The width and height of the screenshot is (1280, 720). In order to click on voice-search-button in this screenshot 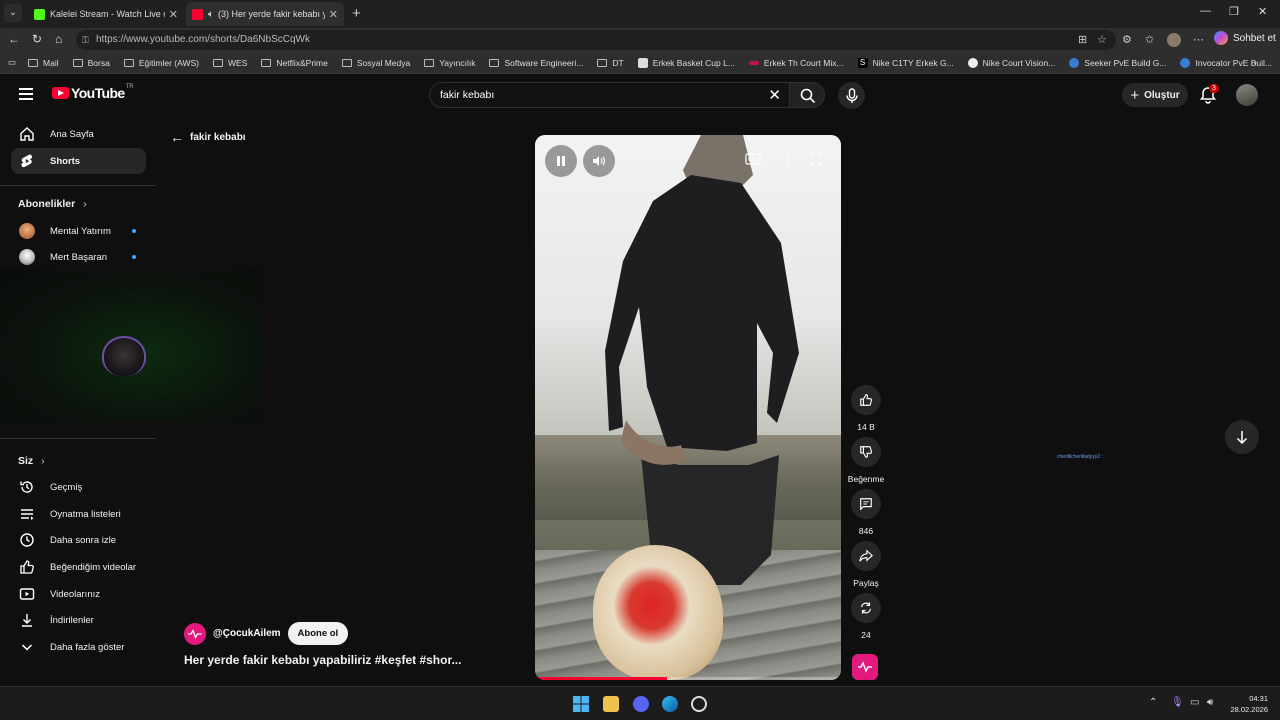, I will do `click(851, 95)`.